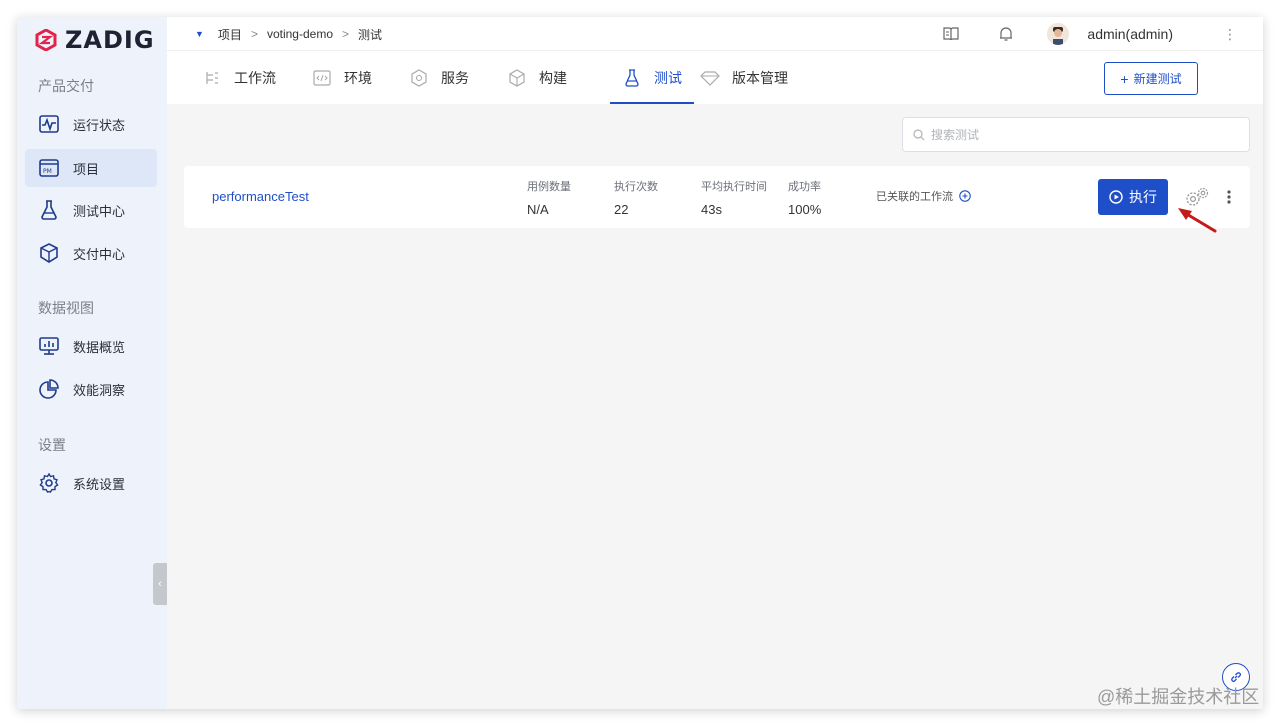 This screenshot has width=1280, height=726. I want to click on tab-label: 构建, so click(553, 77).